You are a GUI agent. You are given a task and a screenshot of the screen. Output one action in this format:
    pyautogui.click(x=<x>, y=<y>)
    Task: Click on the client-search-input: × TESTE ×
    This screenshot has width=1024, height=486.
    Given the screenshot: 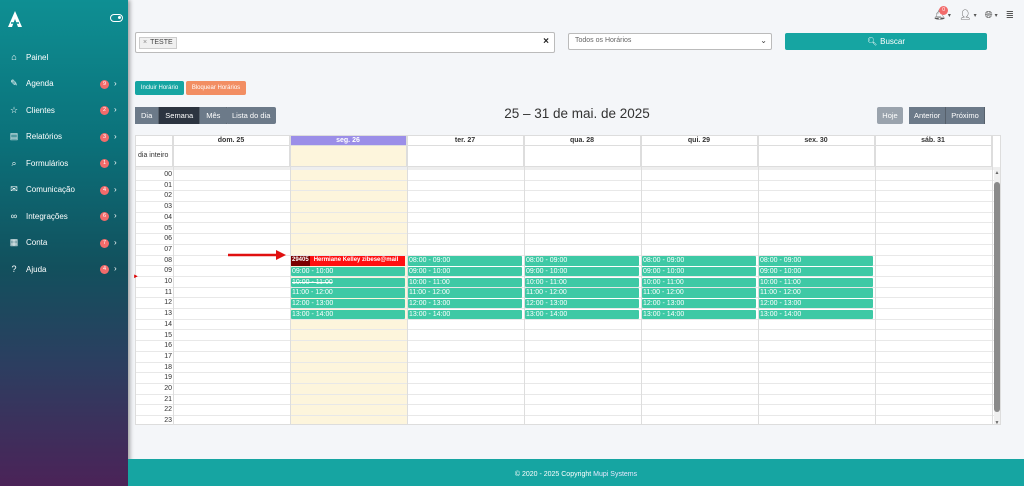 What is the action you would take?
    pyautogui.click(x=345, y=42)
    